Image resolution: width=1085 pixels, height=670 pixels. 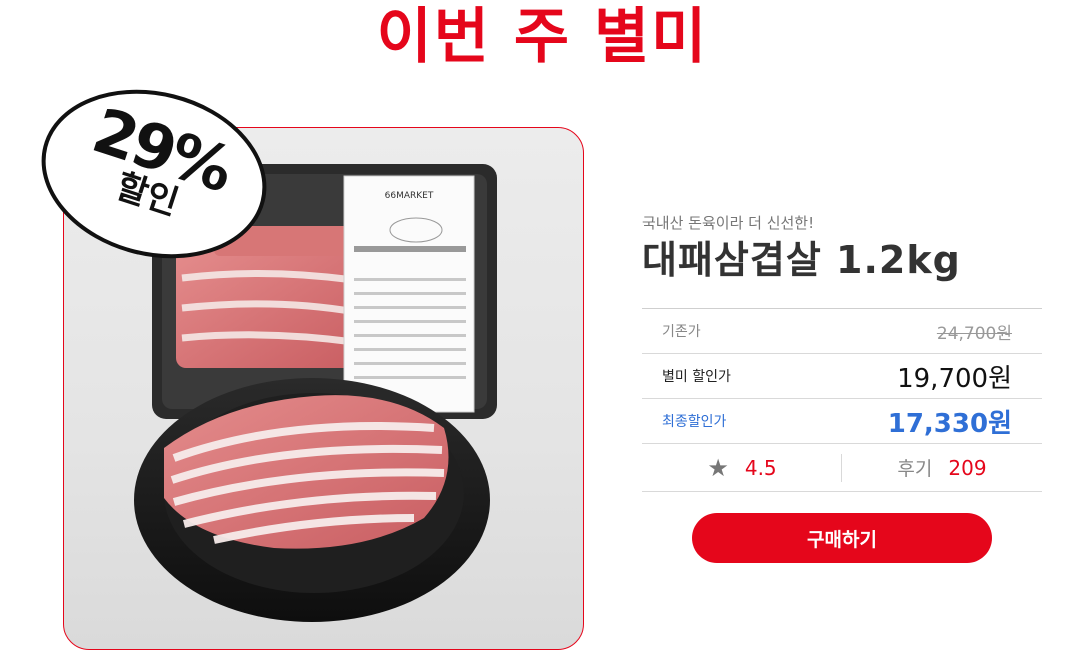 I want to click on final-price-value: 17,330원, so click(x=949, y=423).